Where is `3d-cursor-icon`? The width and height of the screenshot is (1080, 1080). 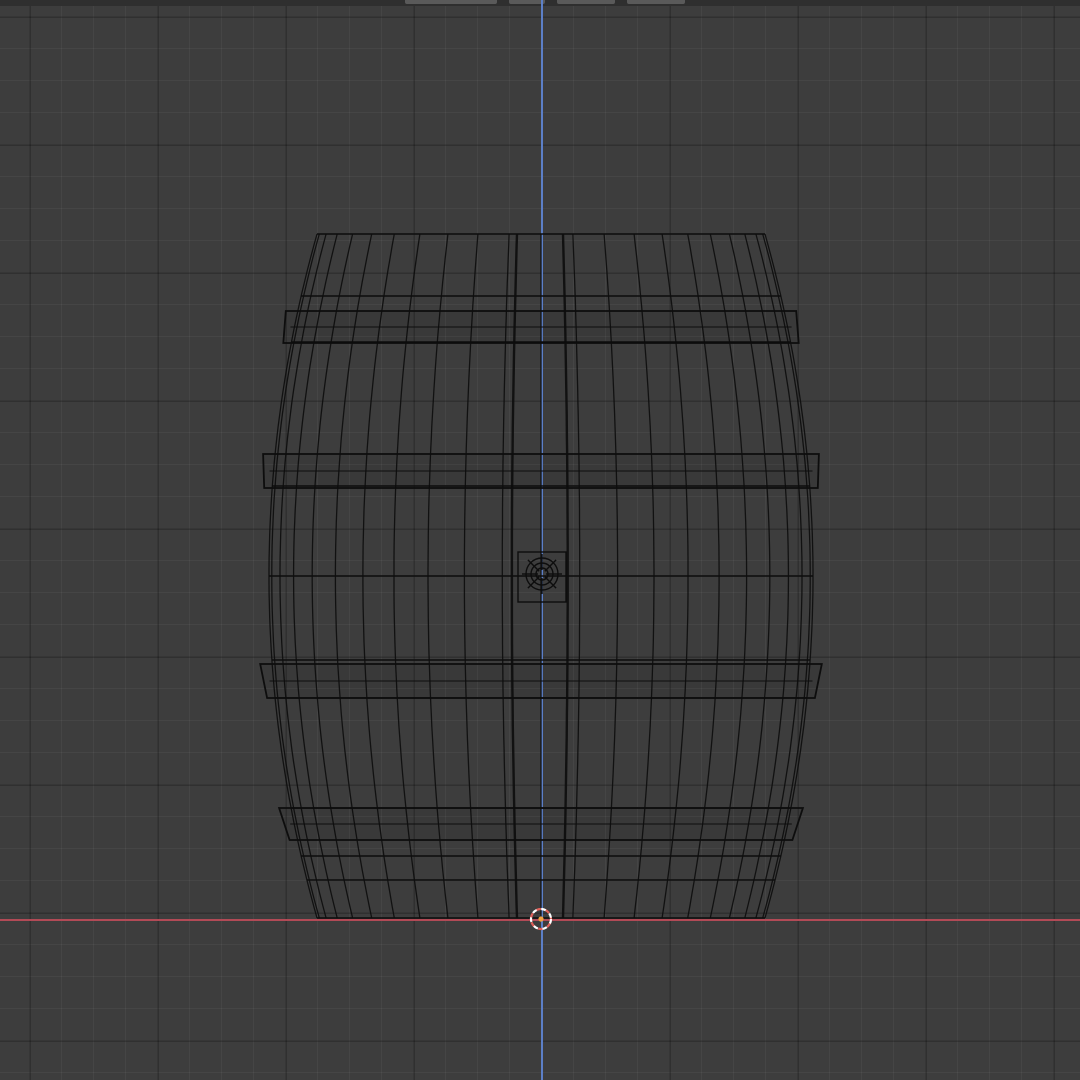
3d-cursor-icon is located at coordinates (541, 919).